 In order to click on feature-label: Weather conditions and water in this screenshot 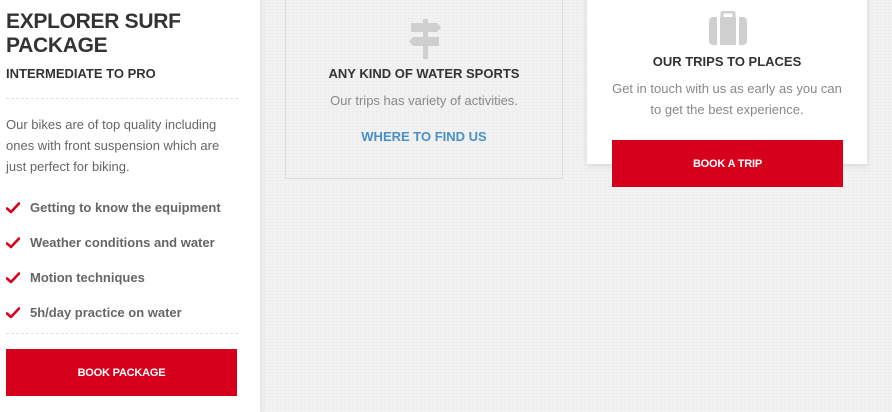, I will do `click(122, 242)`.